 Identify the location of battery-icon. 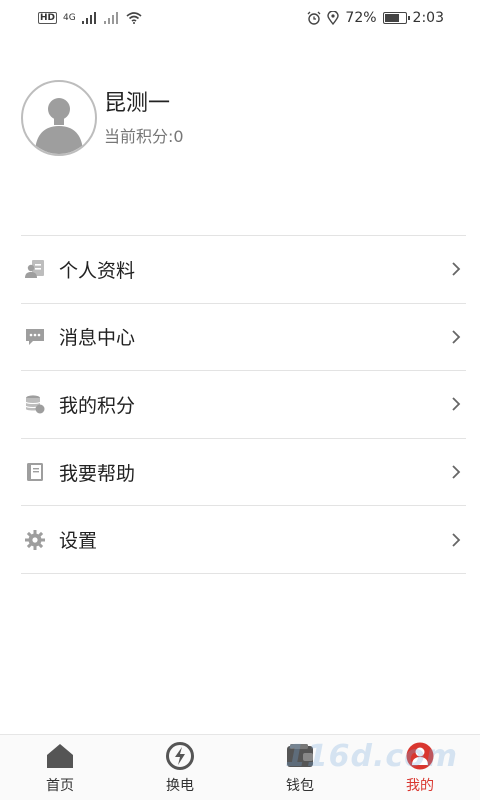
(396, 18).